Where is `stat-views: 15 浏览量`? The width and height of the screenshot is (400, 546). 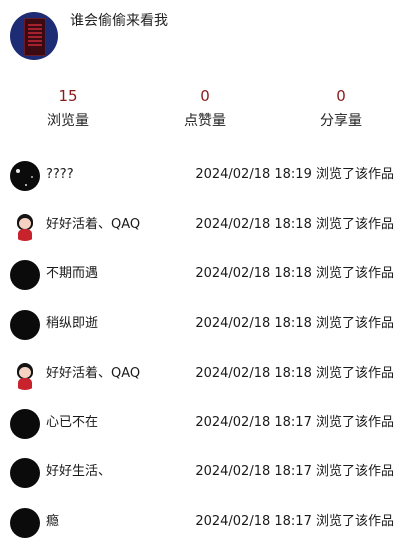
stat-views: 15 浏览量 is located at coordinates (68, 108).